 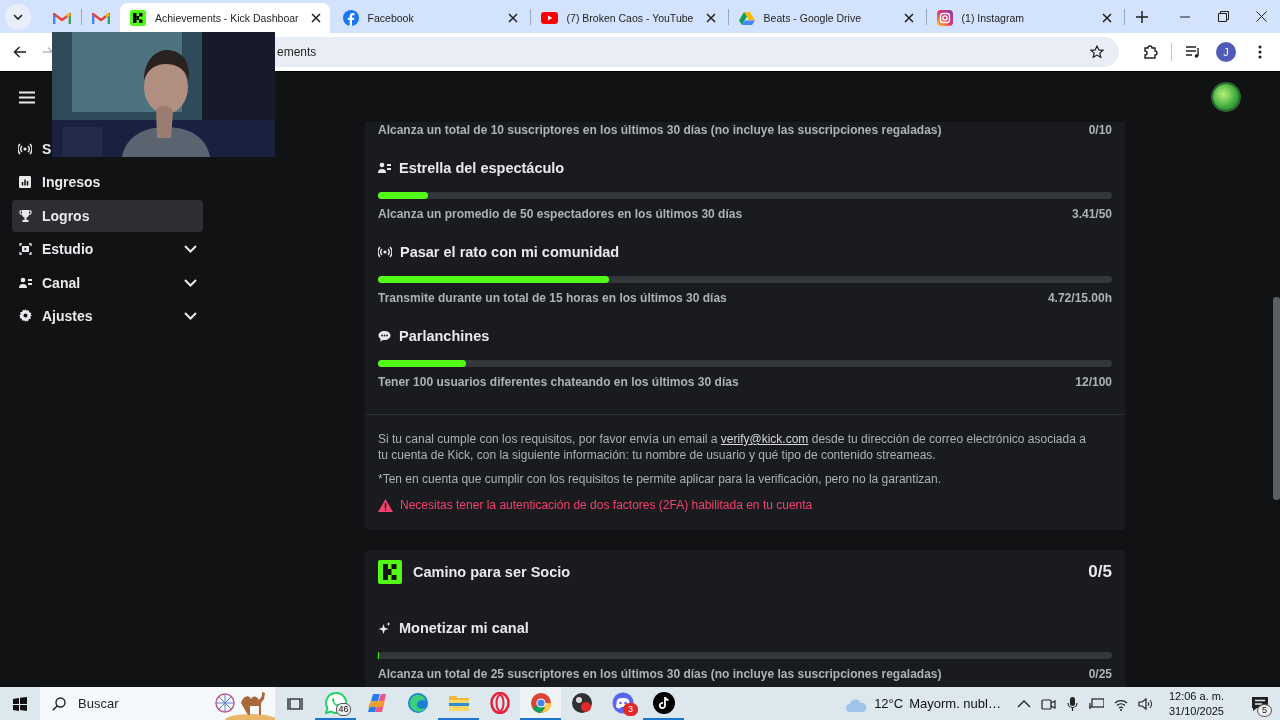 I want to click on achievement-title: Parlanchines, so click(x=444, y=336).